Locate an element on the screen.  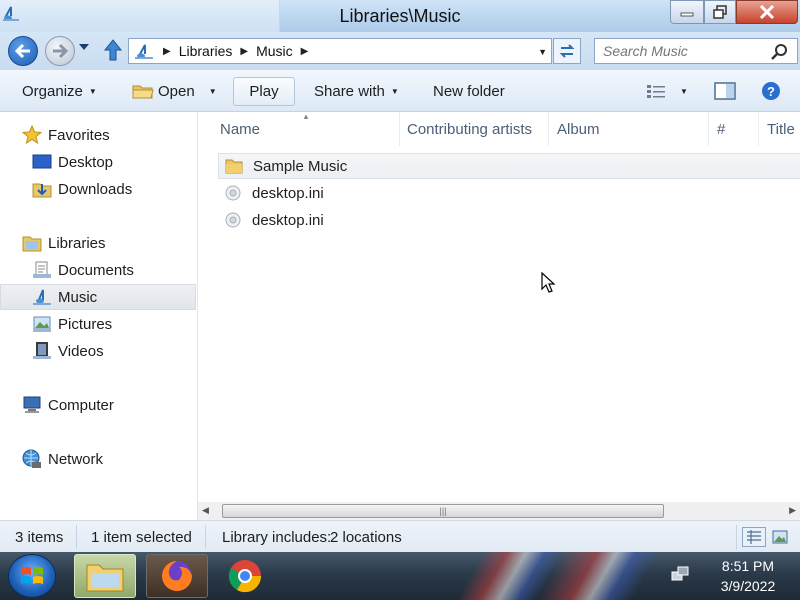
windows-logo-icon is located at coordinates (32, 575).